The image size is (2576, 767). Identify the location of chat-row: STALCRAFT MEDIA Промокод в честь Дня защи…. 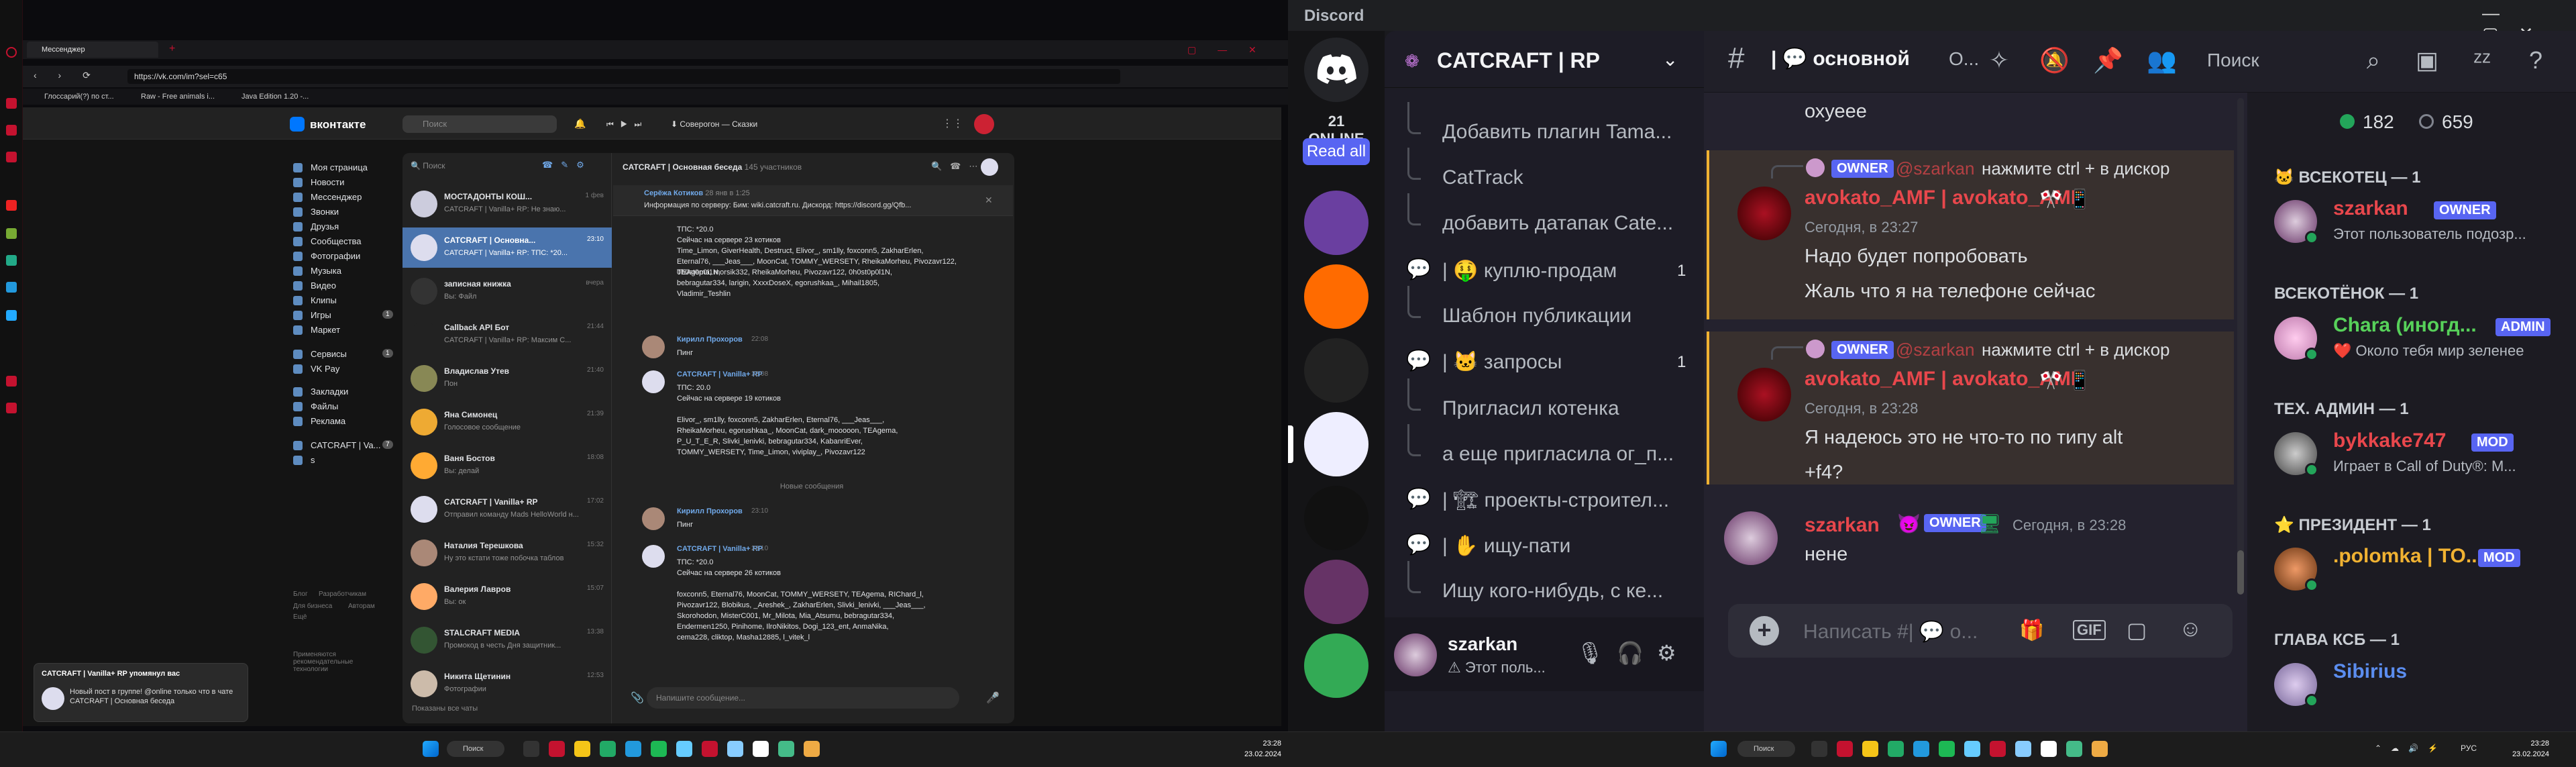
(507, 640).